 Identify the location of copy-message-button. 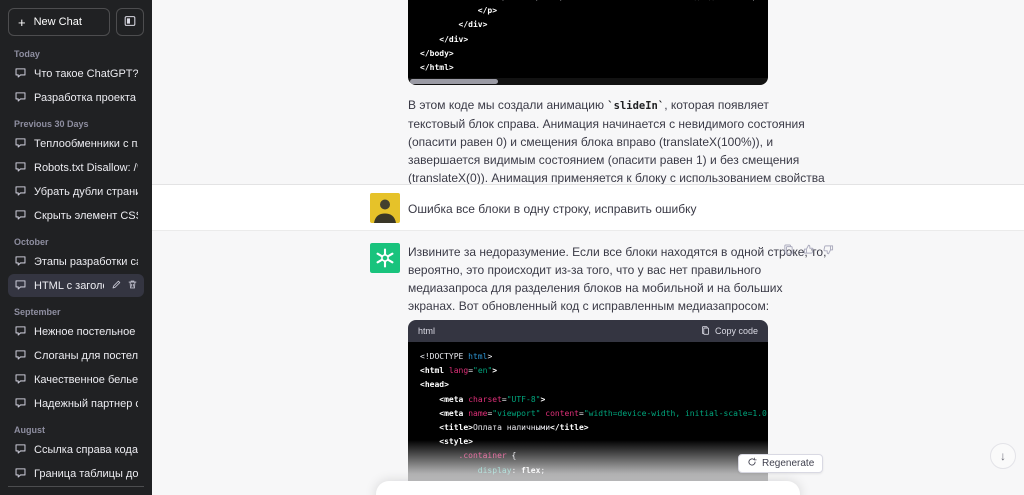
(788, 251).